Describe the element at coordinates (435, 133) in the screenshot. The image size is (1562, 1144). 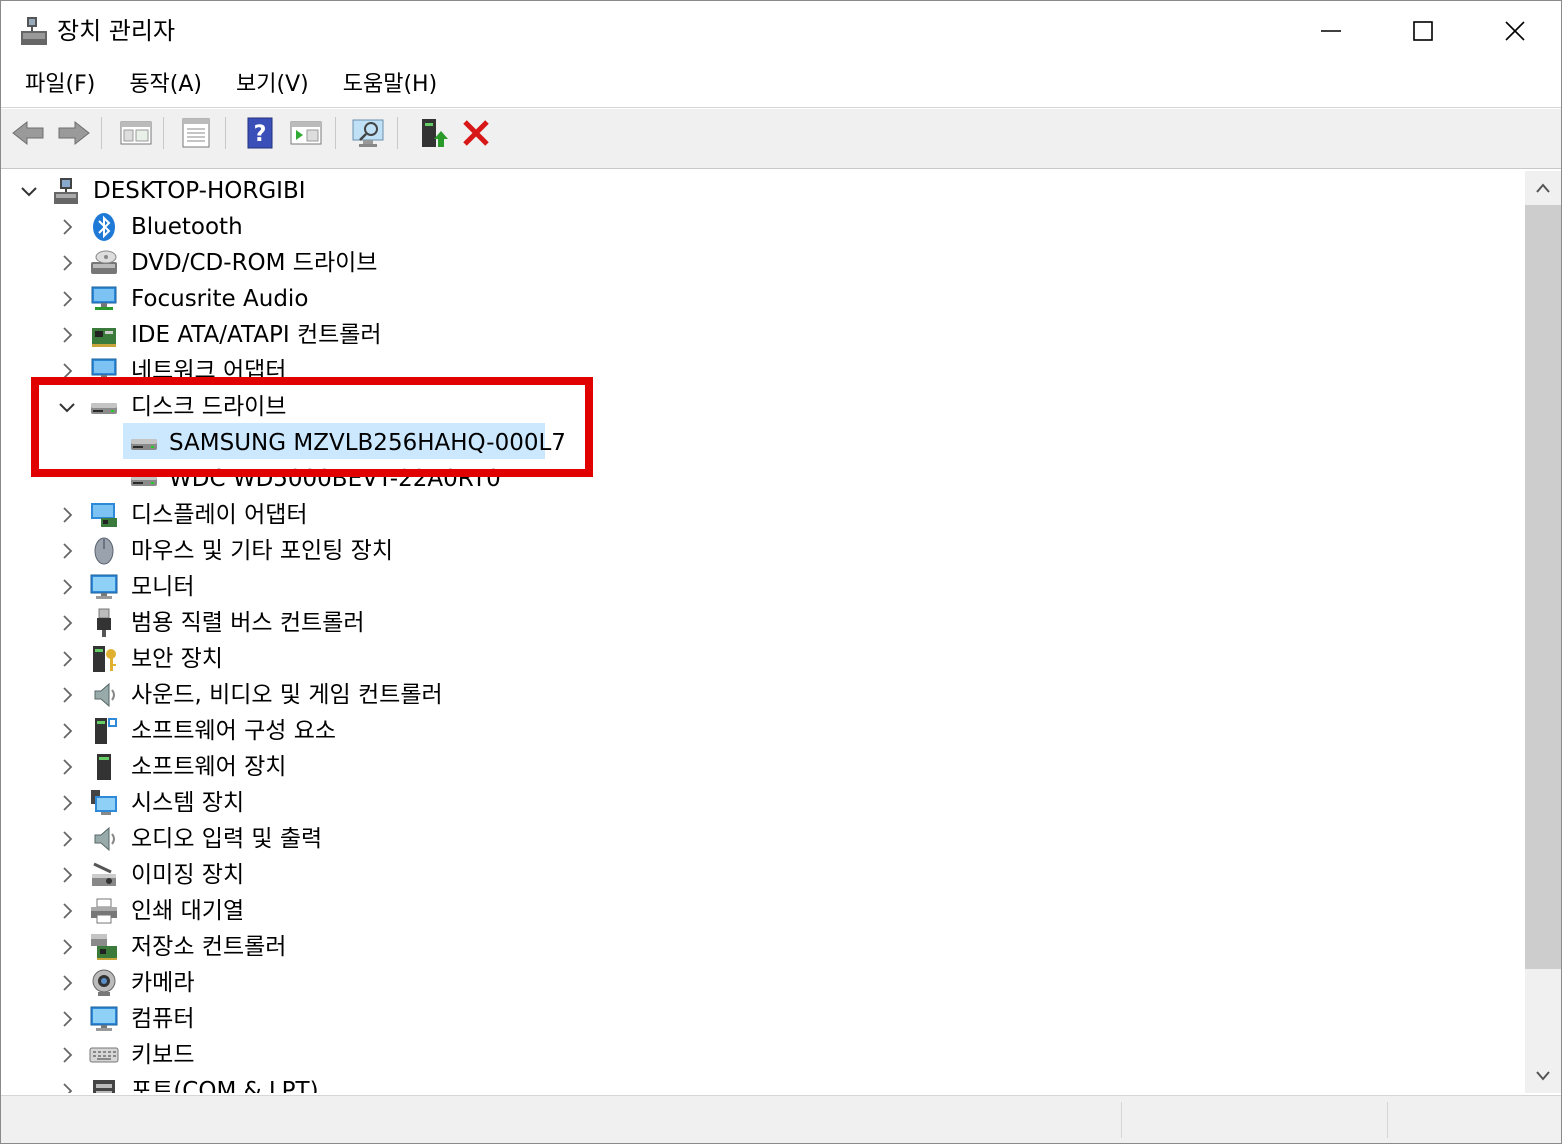
I see `update-driver-icon` at that location.